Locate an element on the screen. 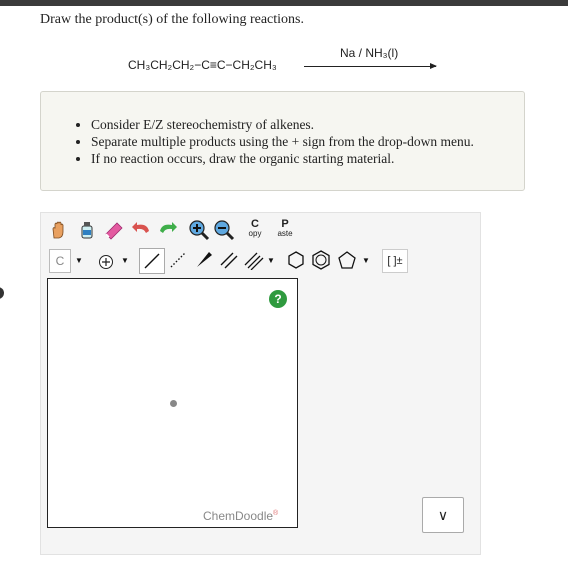 The width and height of the screenshot is (568, 579). chemdoodle-logo: ChemDoodle® is located at coordinates (241, 516).